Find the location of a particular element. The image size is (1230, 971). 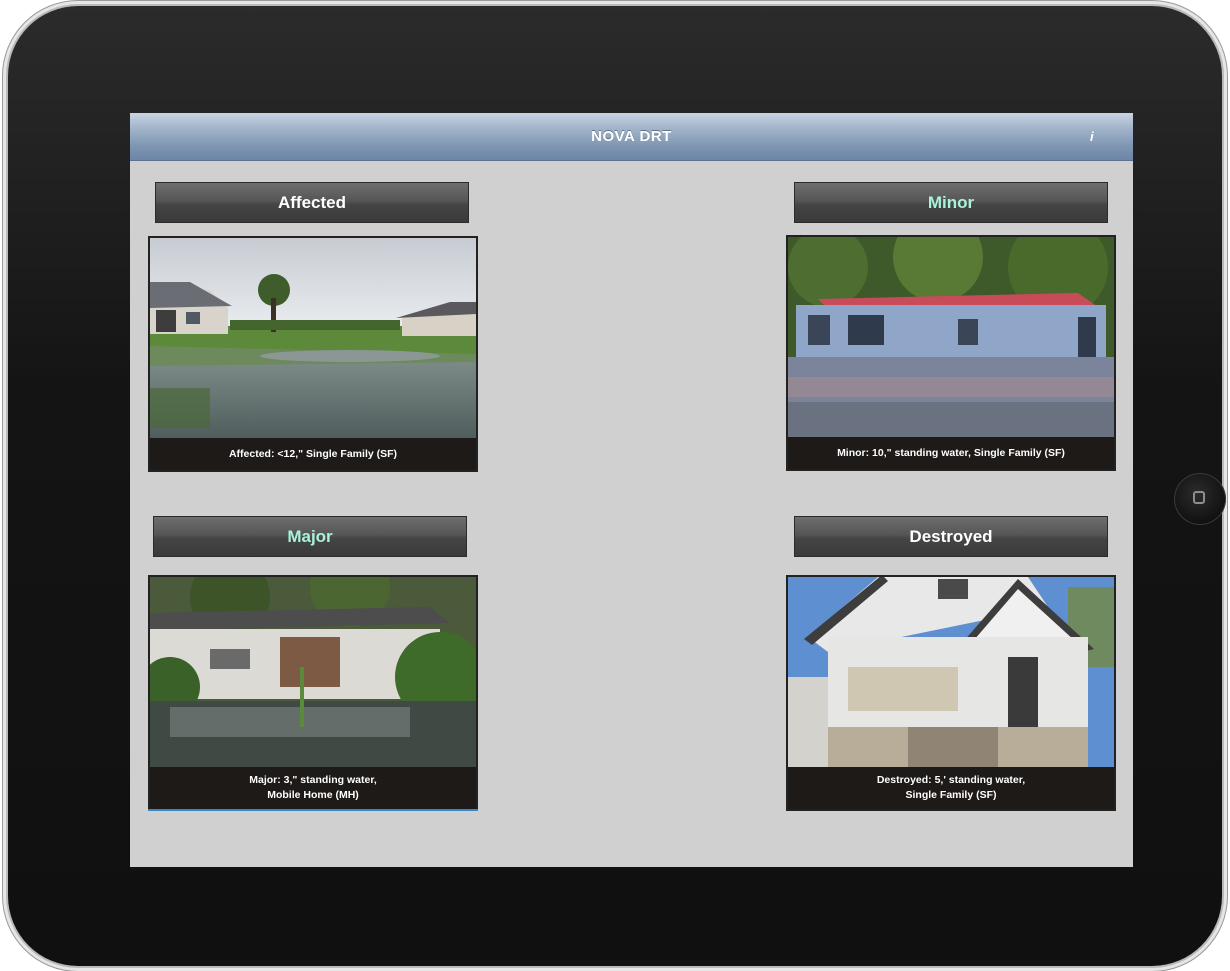

minor-header-button: Minor is located at coordinates (951, 202).